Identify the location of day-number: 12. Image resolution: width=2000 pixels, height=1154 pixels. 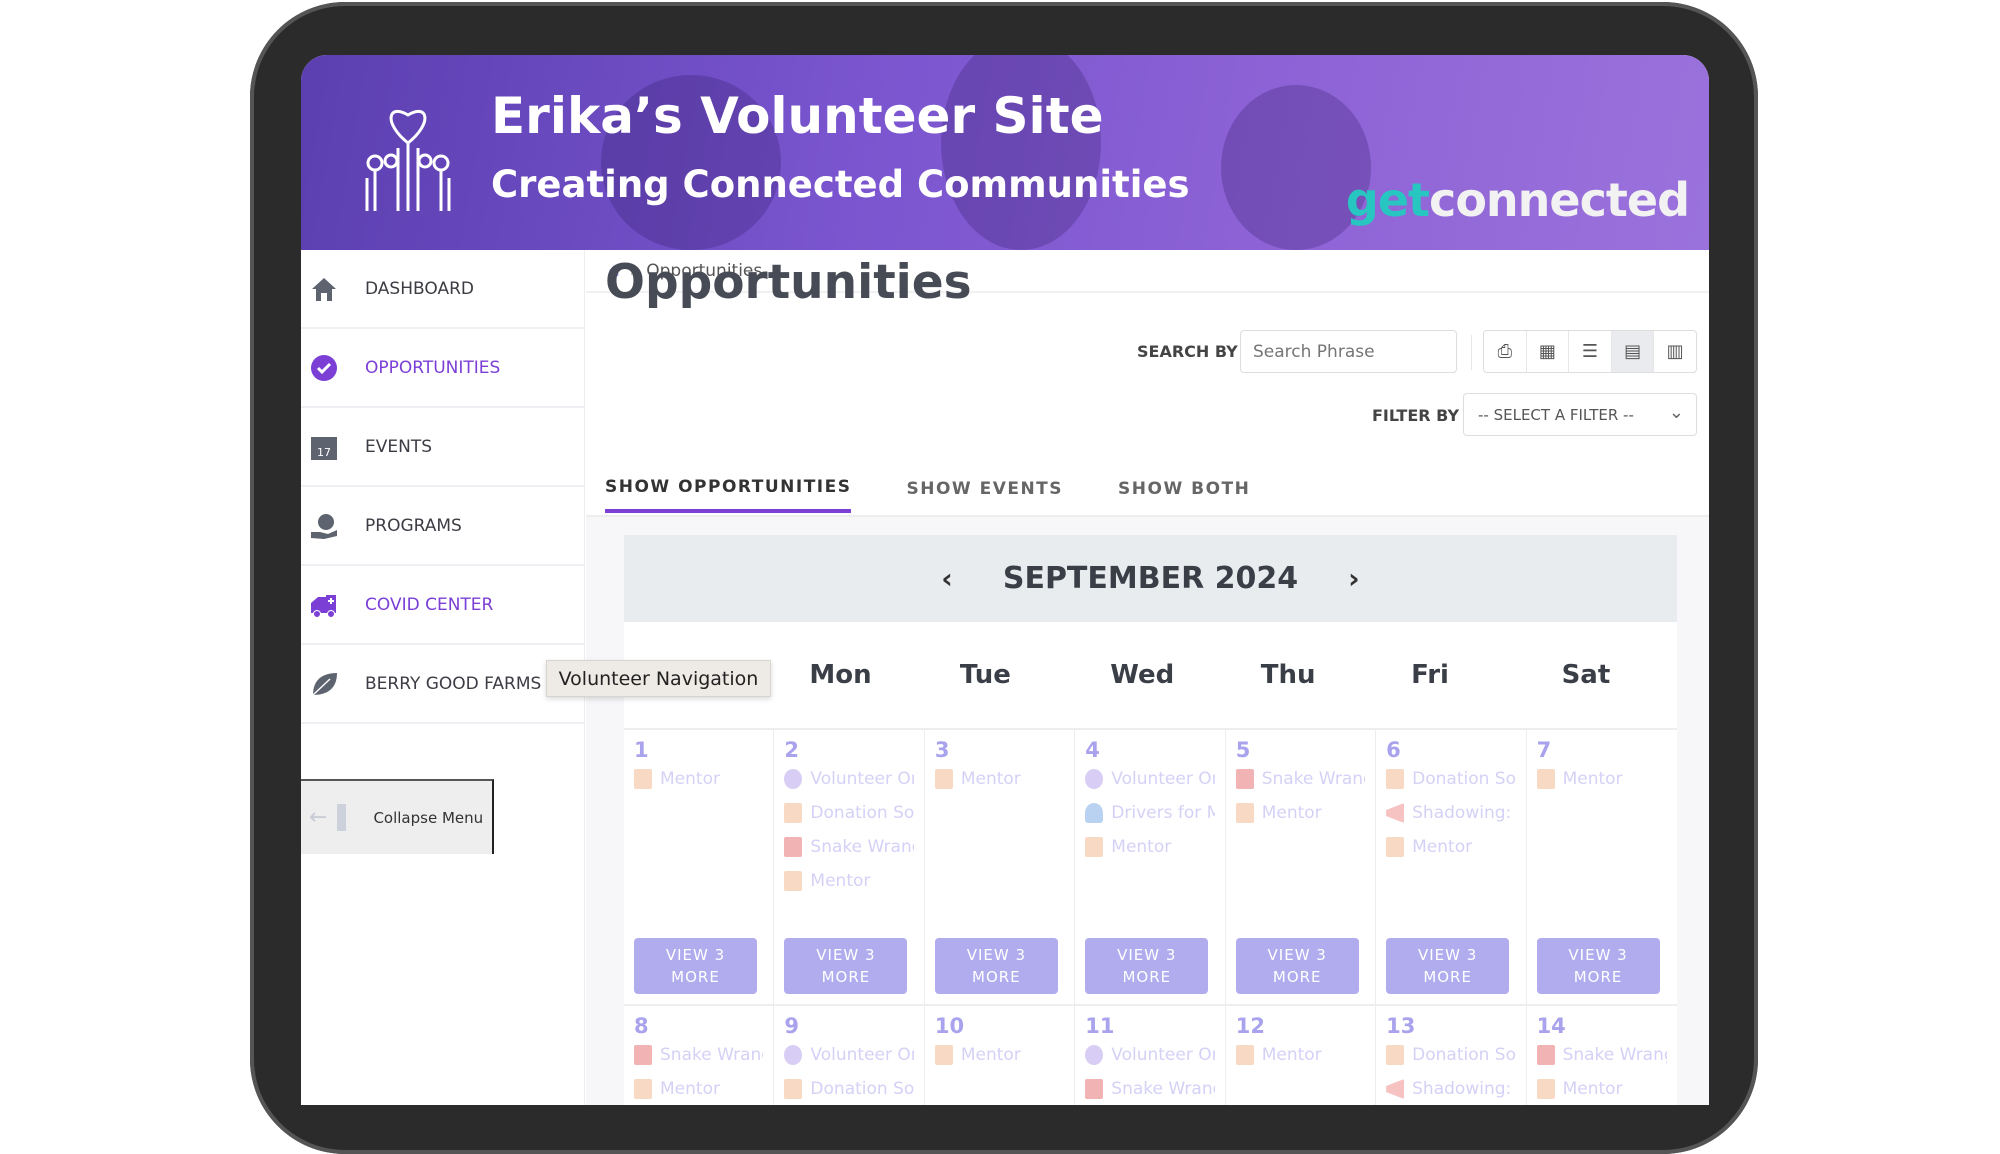
(1300, 1026).